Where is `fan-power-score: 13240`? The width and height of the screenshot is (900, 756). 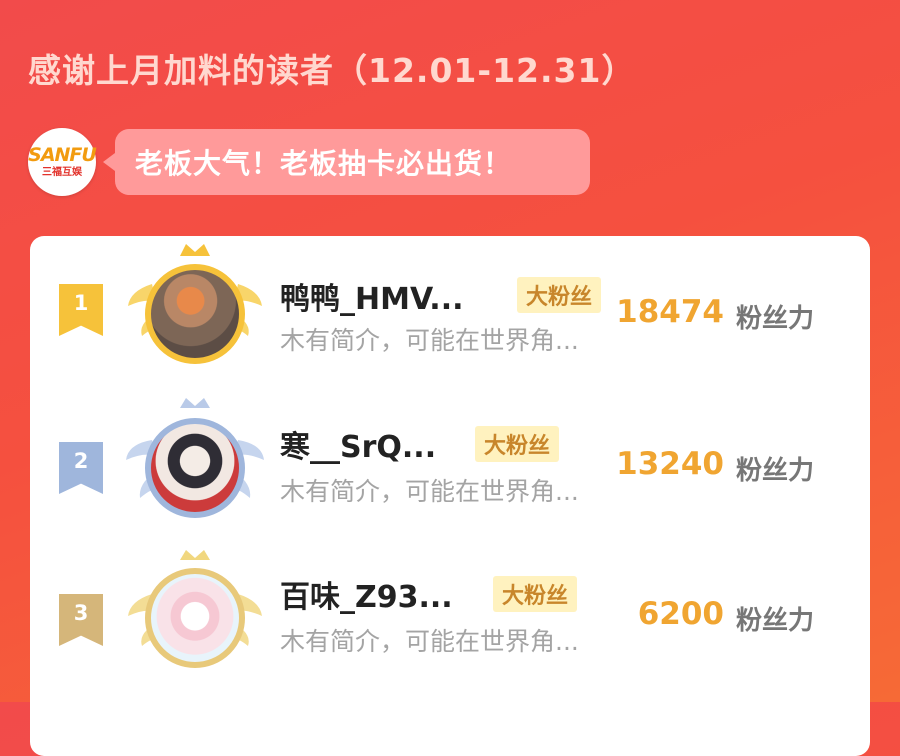
fan-power-score: 13240 is located at coordinates (670, 464).